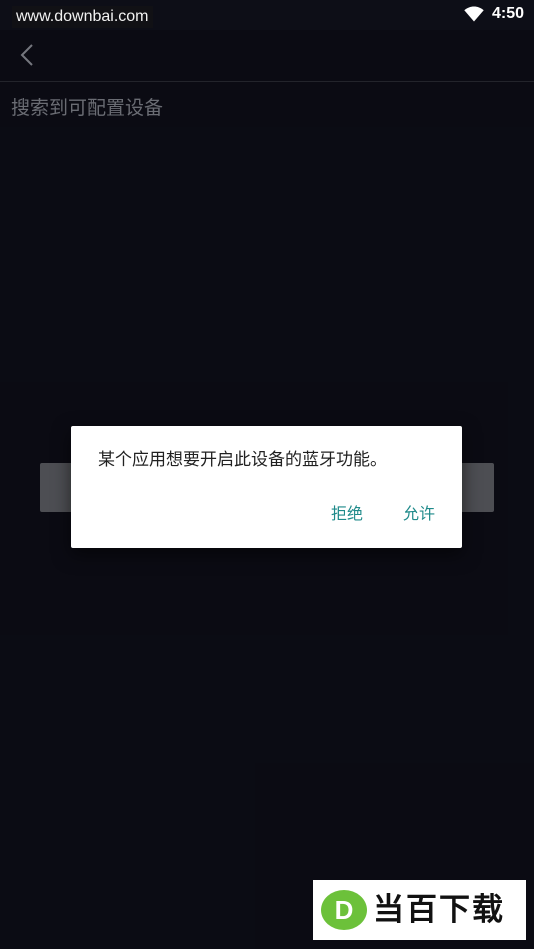 The width and height of the screenshot is (534, 949). What do you see at coordinates (266, 487) in the screenshot?
I see `bluetooth-permission-dialog: 某个应用想要开启此设备的蓝牙功能。 拒绝 允许` at bounding box center [266, 487].